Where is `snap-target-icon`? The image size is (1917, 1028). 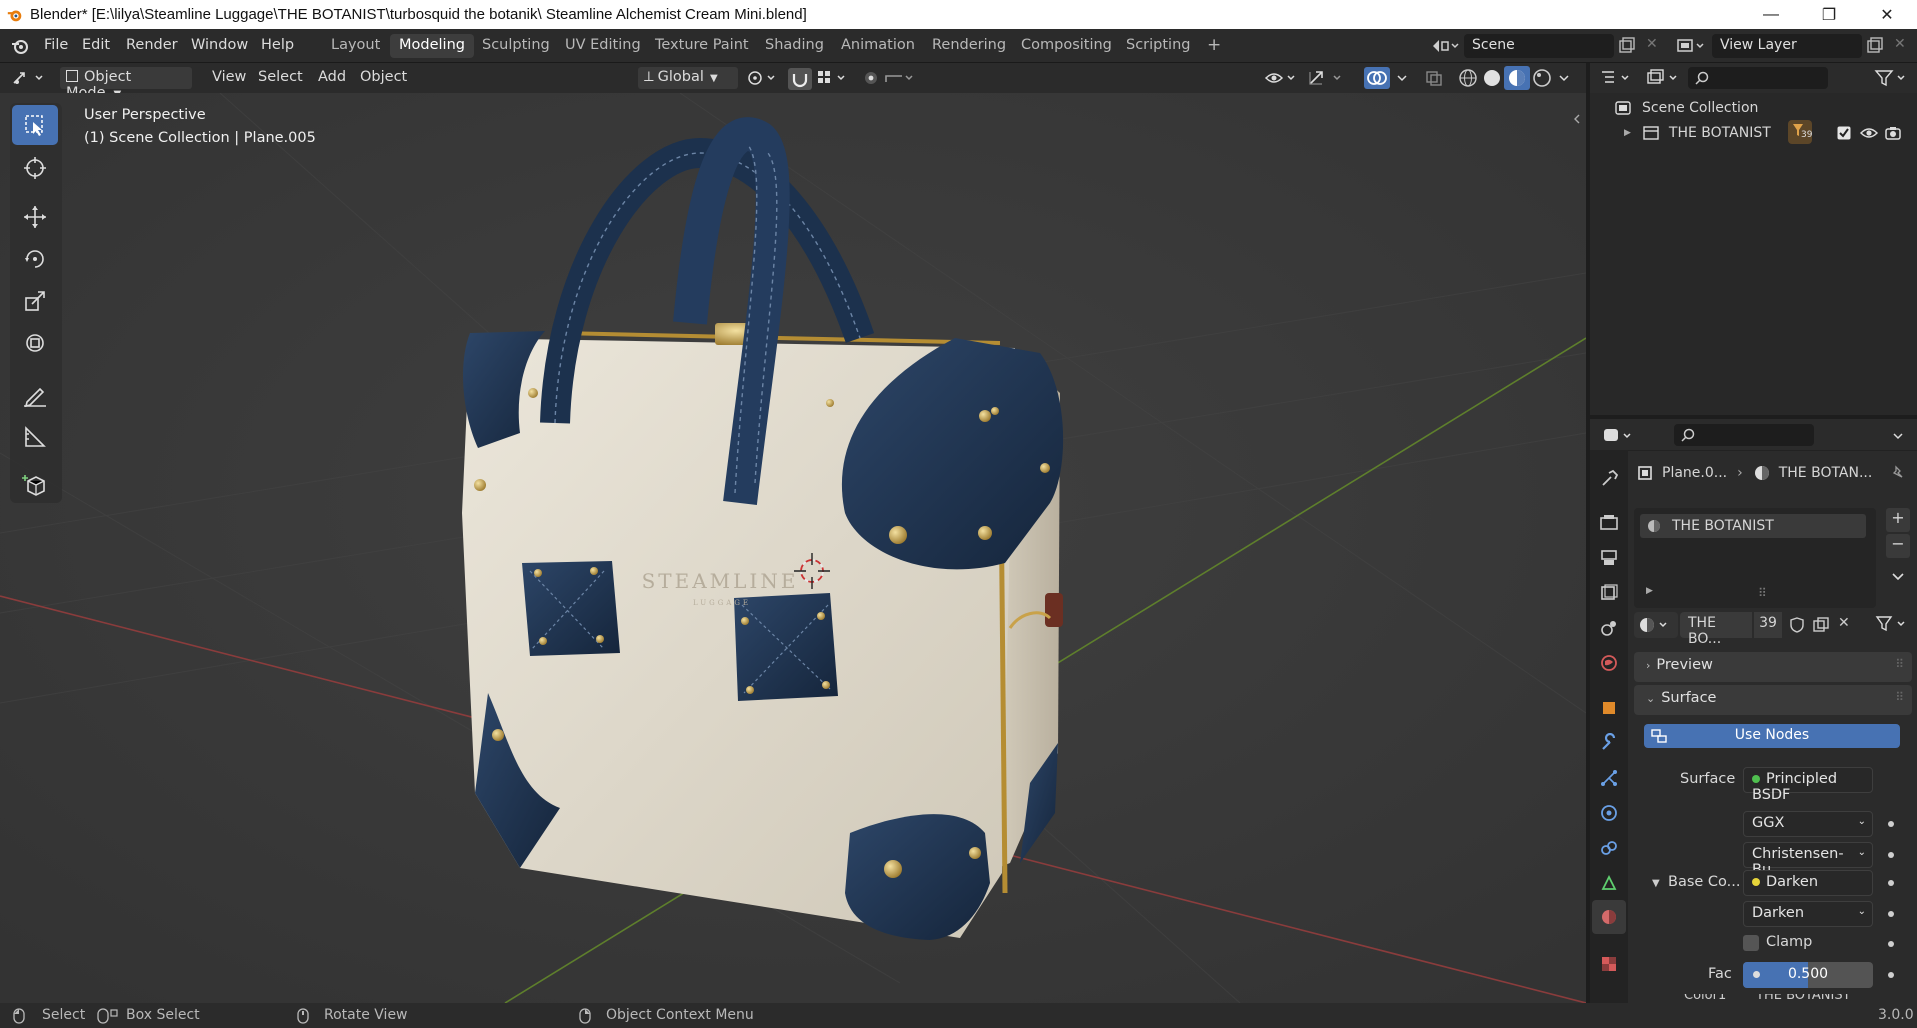 snap-target-icon is located at coordinates (833, 78).